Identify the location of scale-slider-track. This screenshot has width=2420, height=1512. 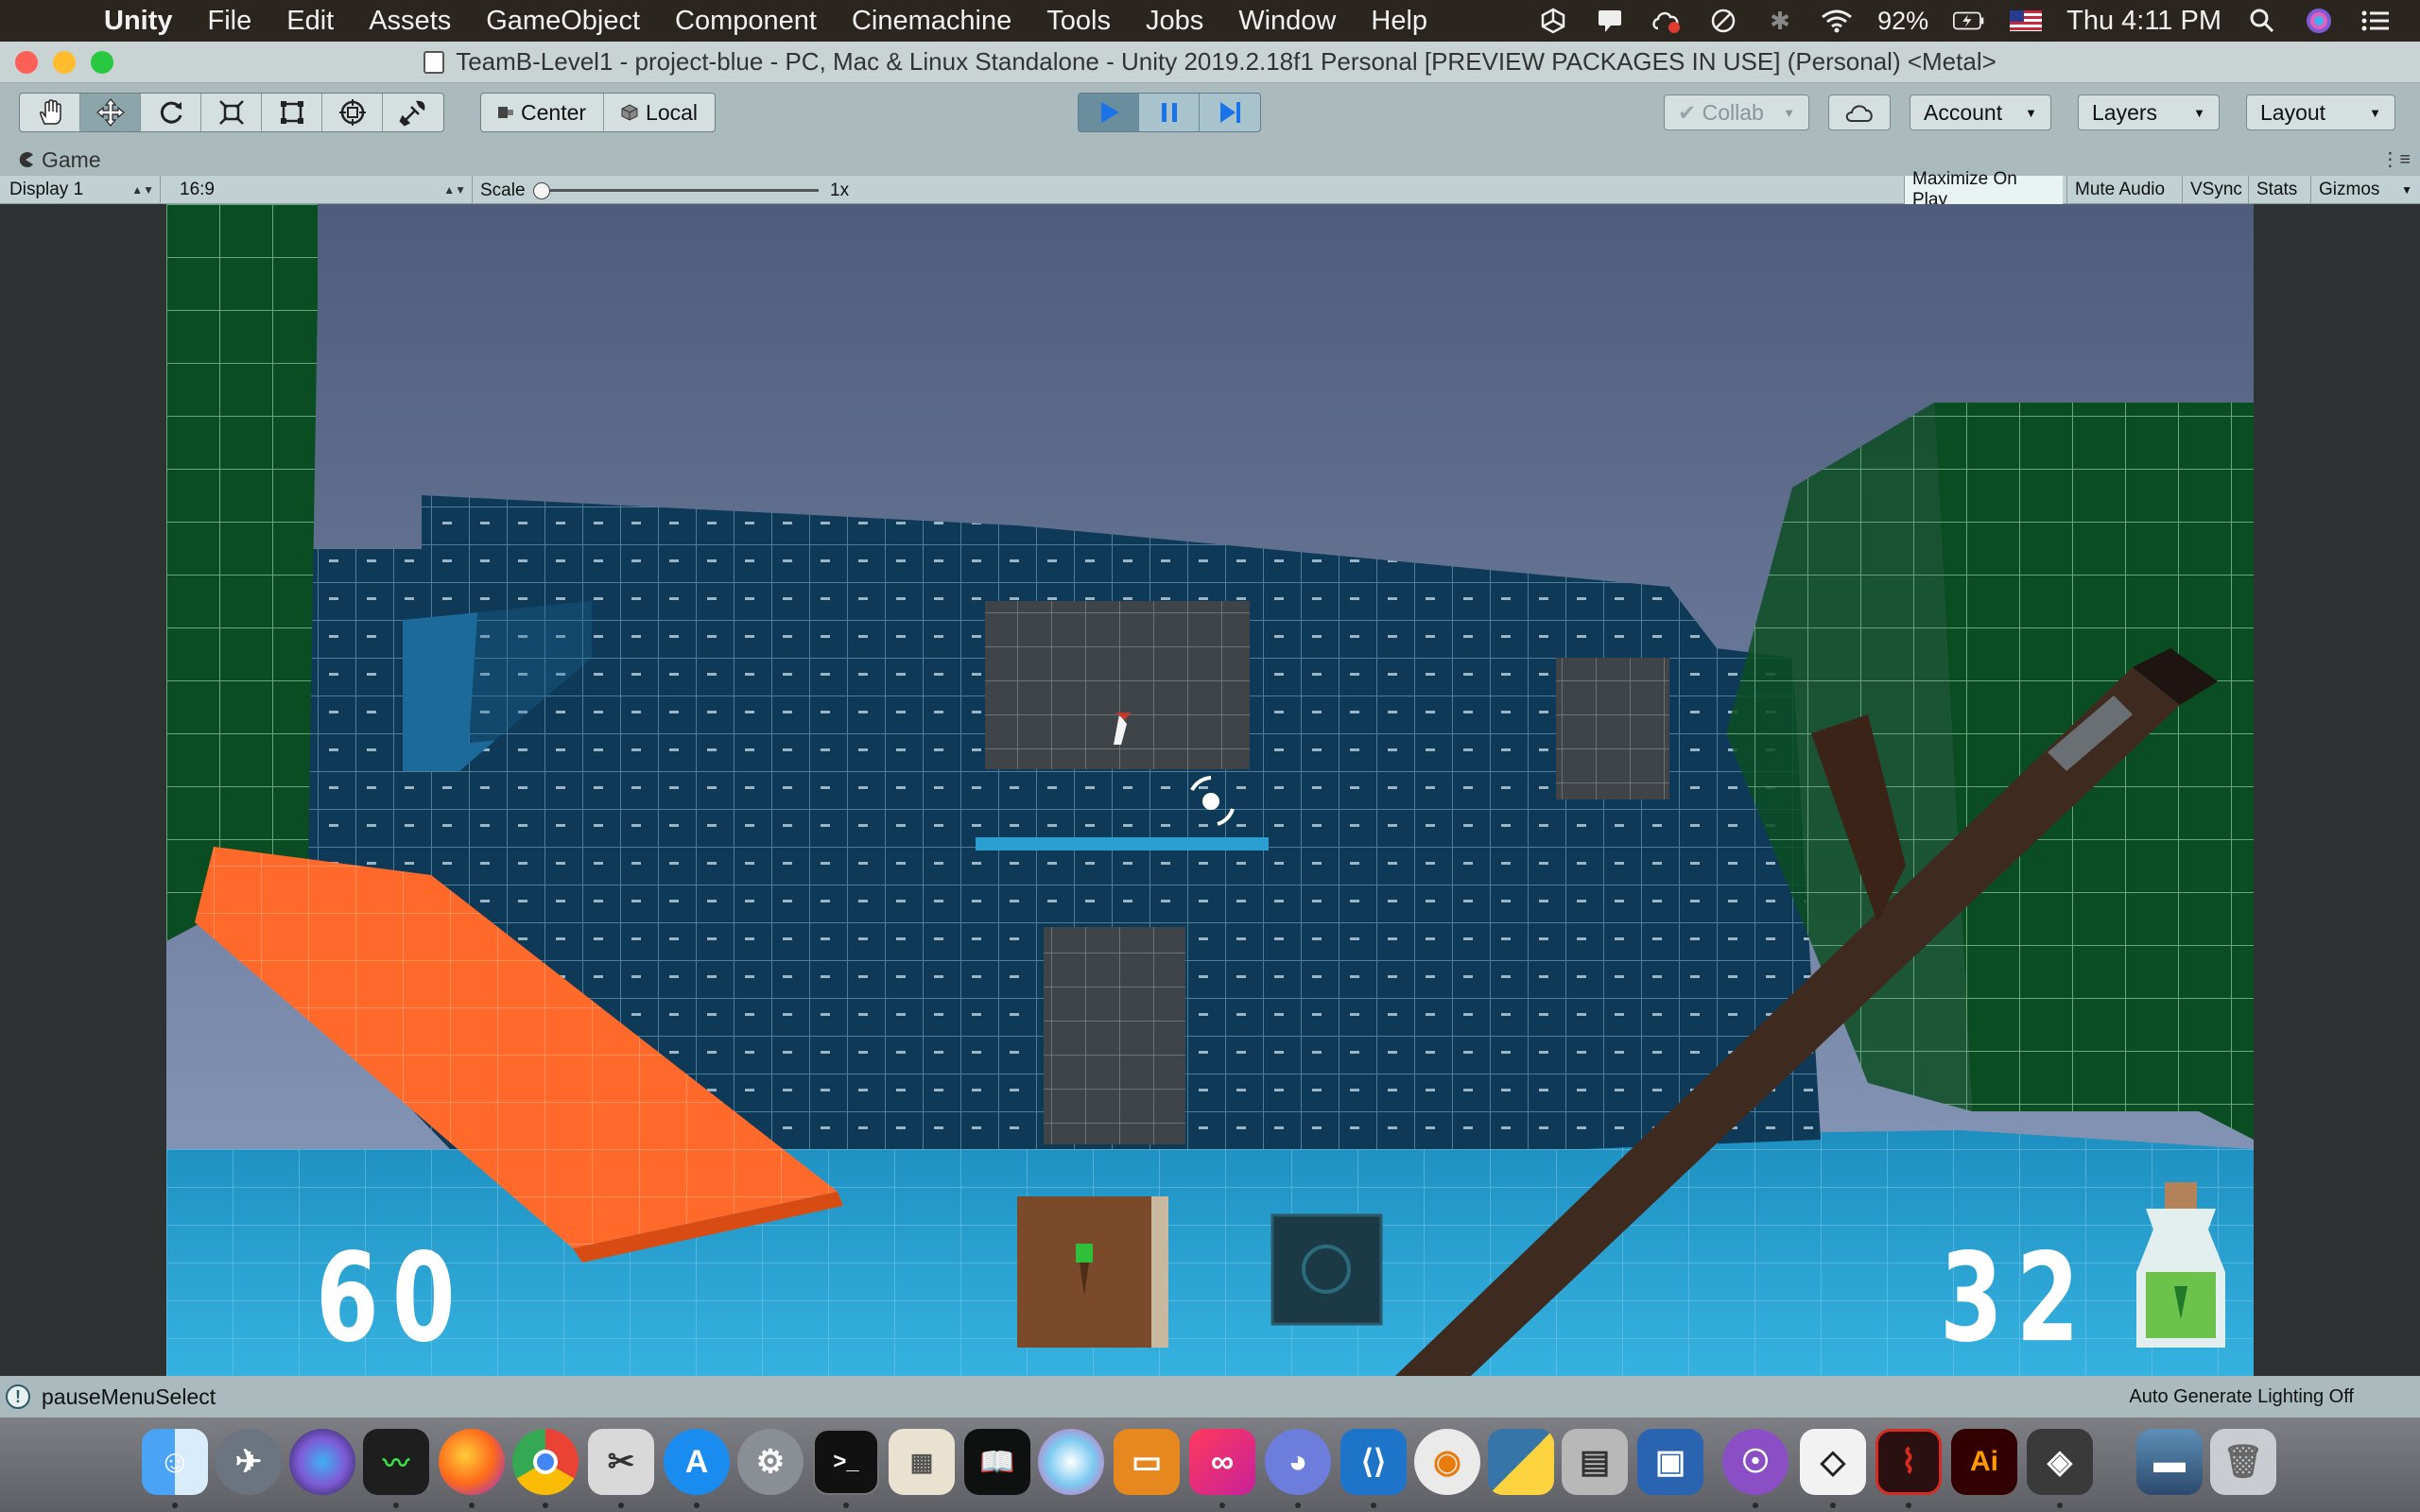
(679, 190).